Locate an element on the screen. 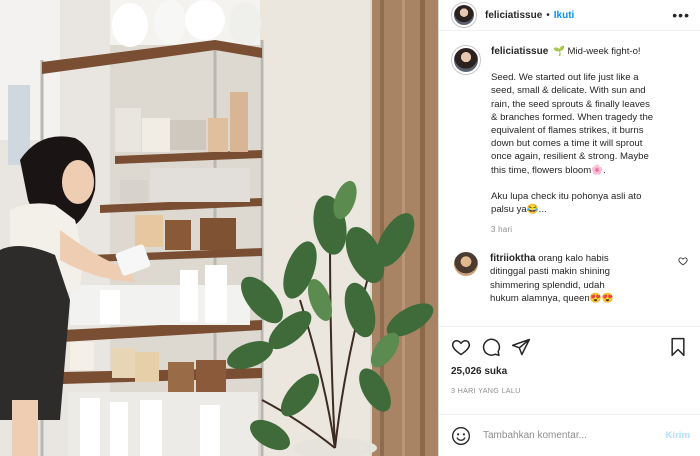 This screenshot has height=456, width=700. bookmark-icon is located at coordinates (678, 347).